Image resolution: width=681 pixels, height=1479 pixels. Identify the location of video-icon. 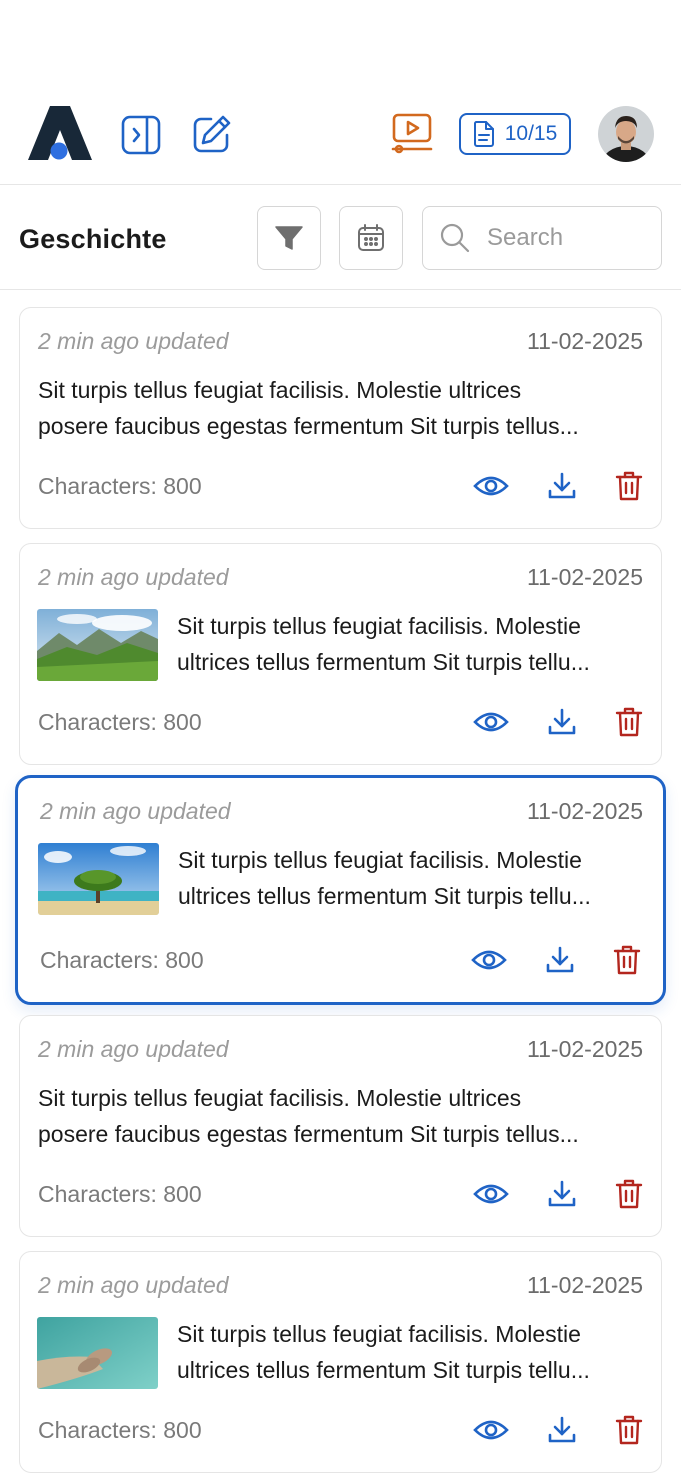
(412, 133).